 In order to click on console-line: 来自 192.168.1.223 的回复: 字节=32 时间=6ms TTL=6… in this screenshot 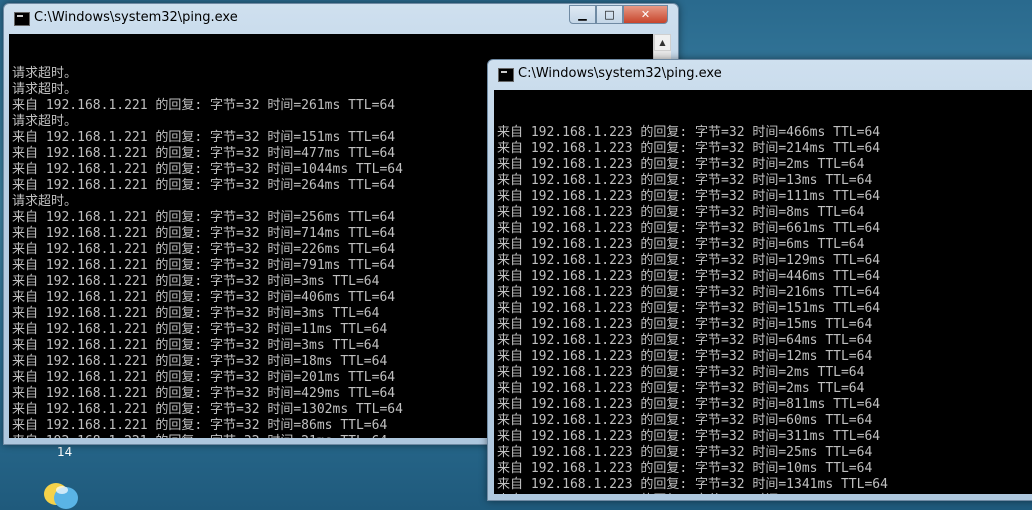, I will do `click(681, 244)`.